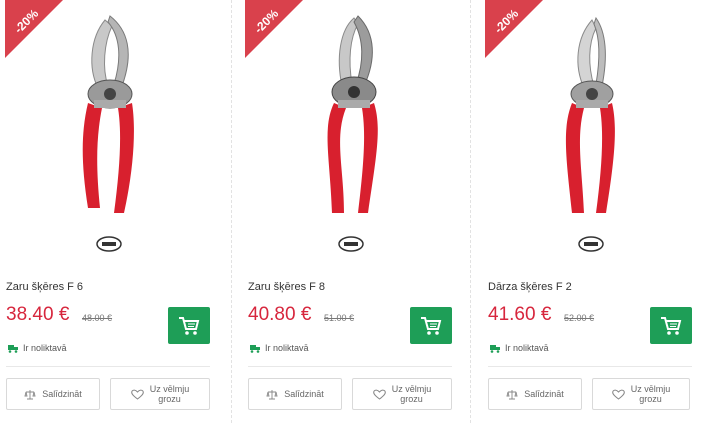  I want to click on product-price: 38.40 €, so click(38, 314).